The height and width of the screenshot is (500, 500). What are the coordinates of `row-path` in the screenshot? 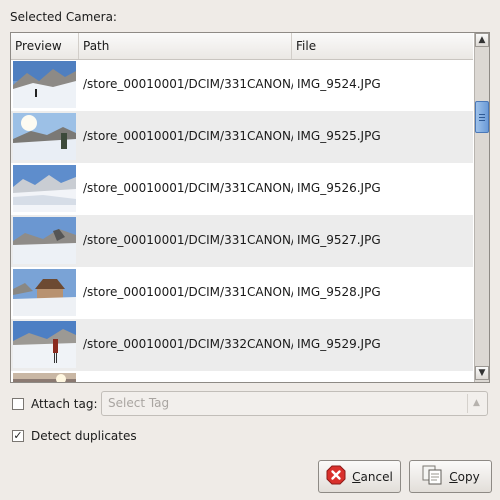 It's located at (188, 376).